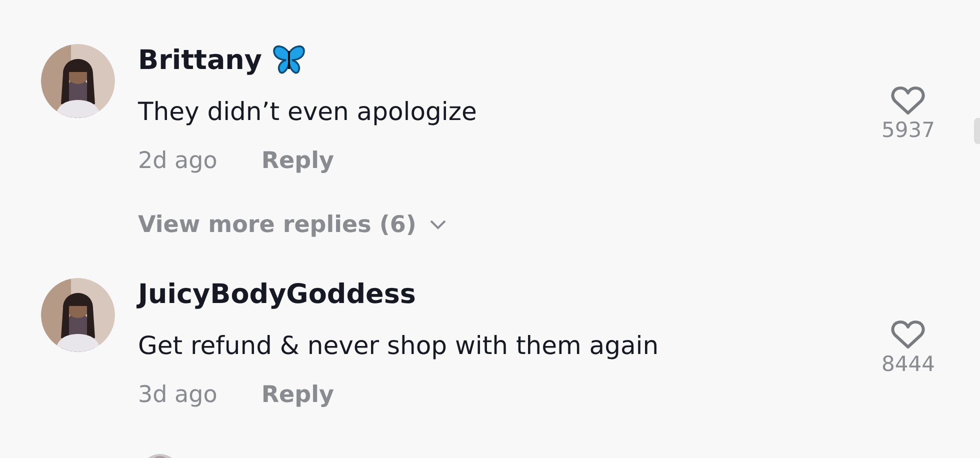  Describe the element at coordinates (200, 60) in the screenshot. I see `username: Brittany` at that location.